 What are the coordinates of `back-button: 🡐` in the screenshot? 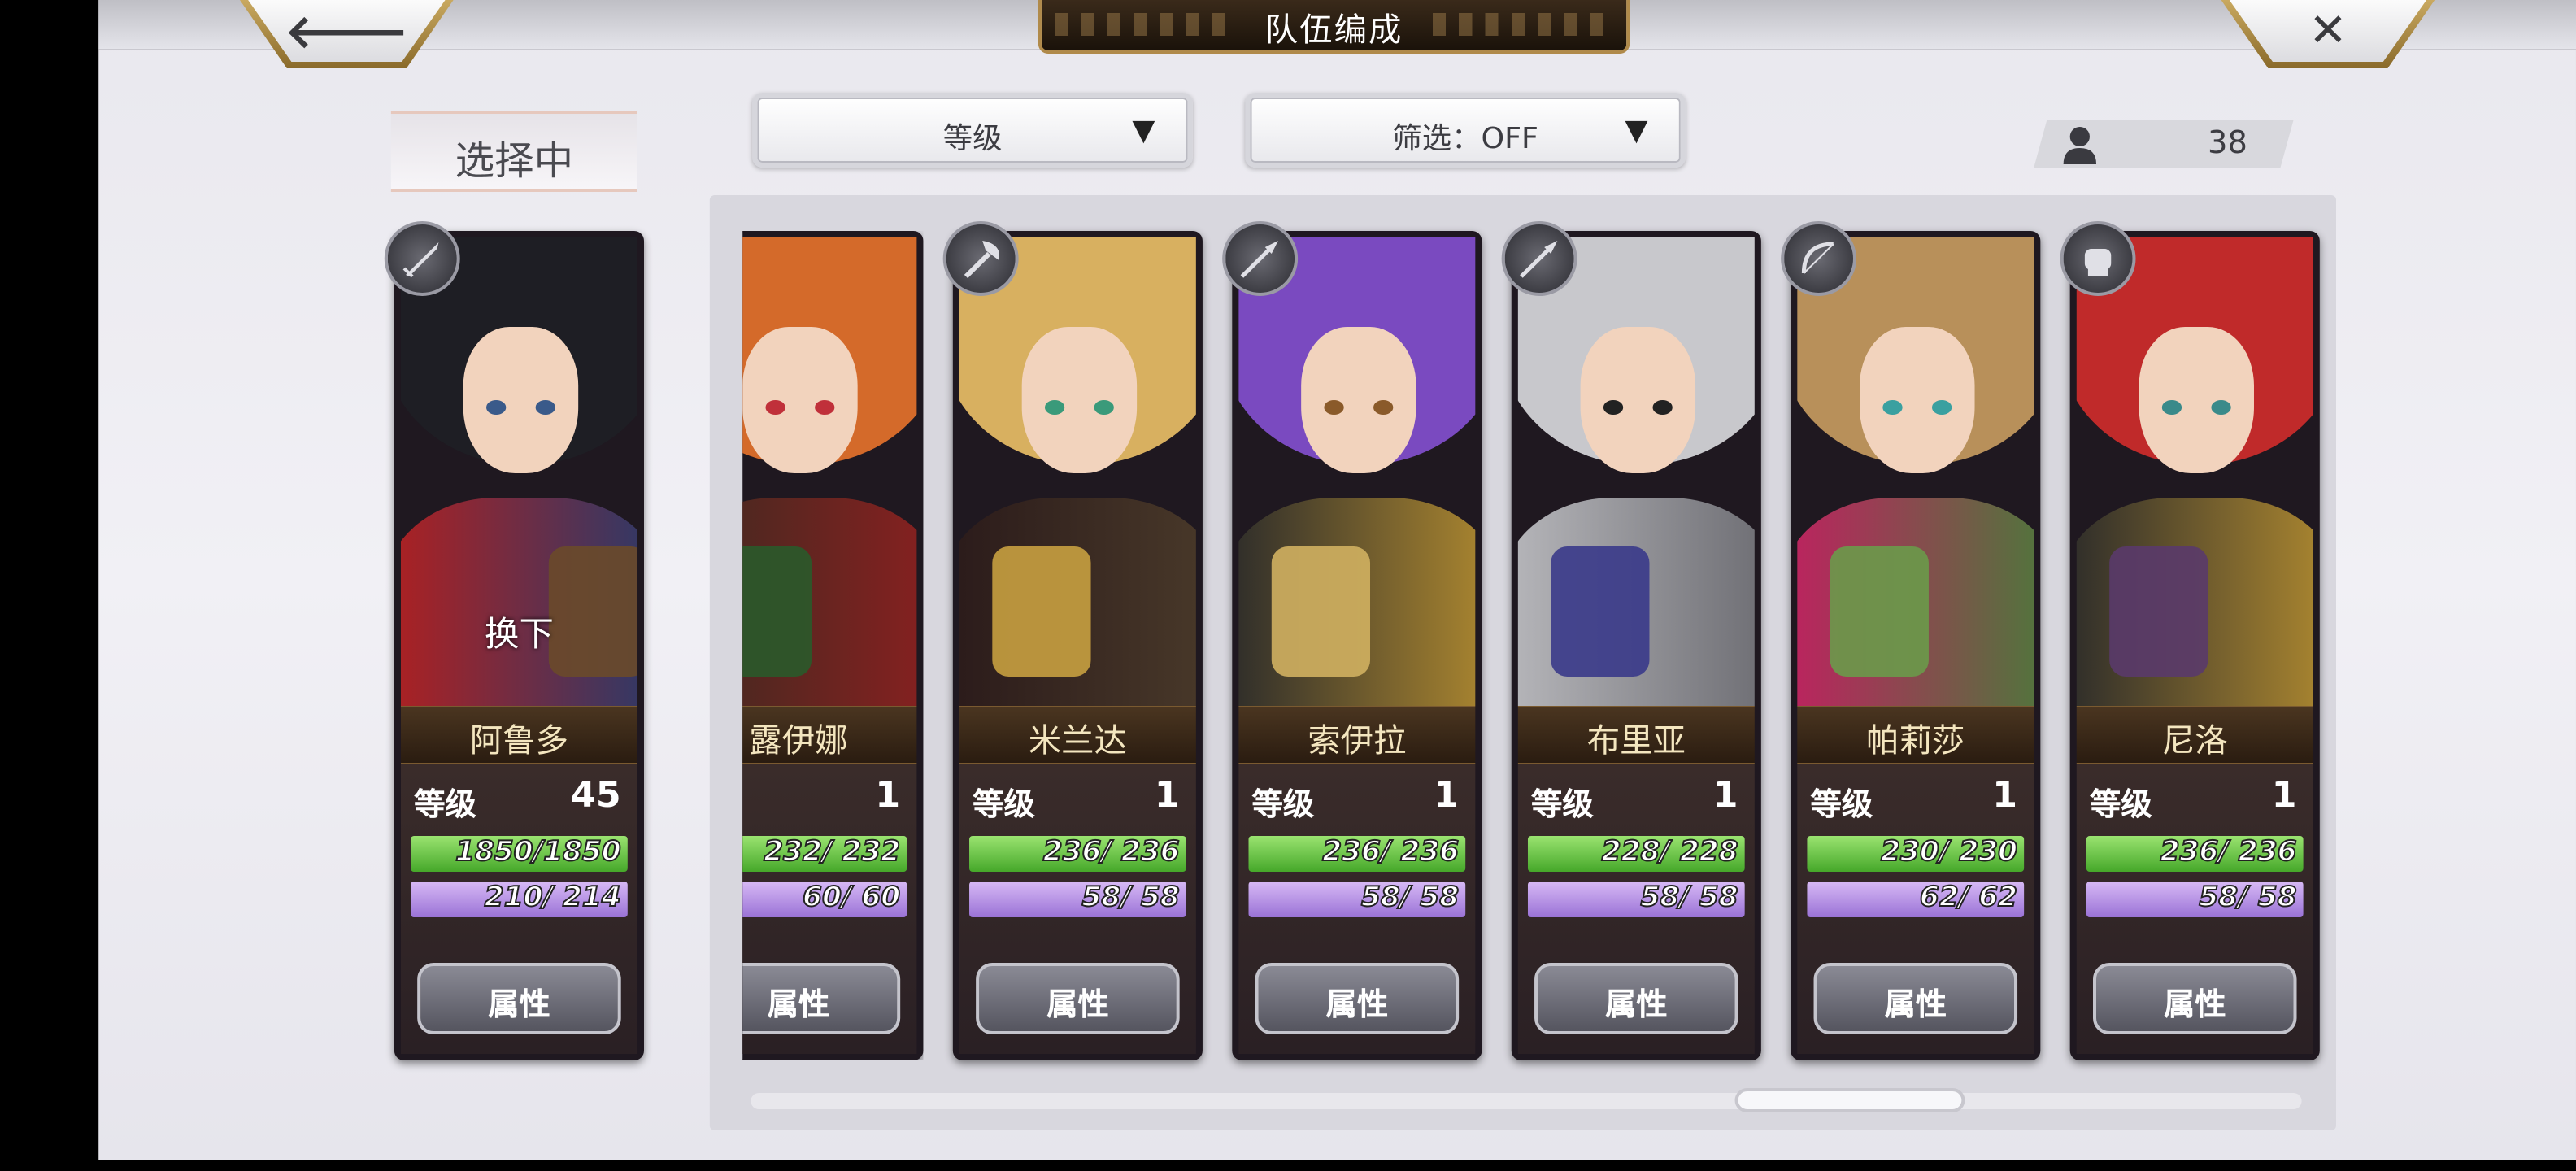 It's located at (347, 34).